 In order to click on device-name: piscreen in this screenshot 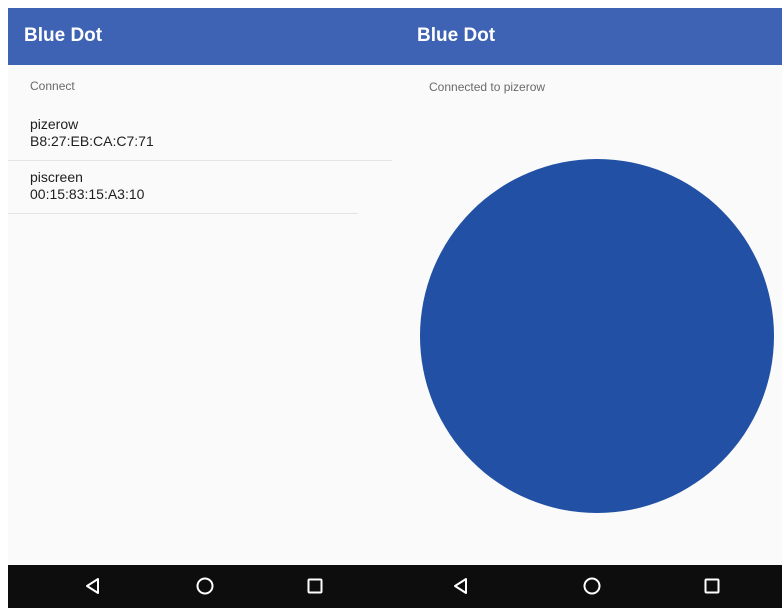, I will do `click(56, 177)`.